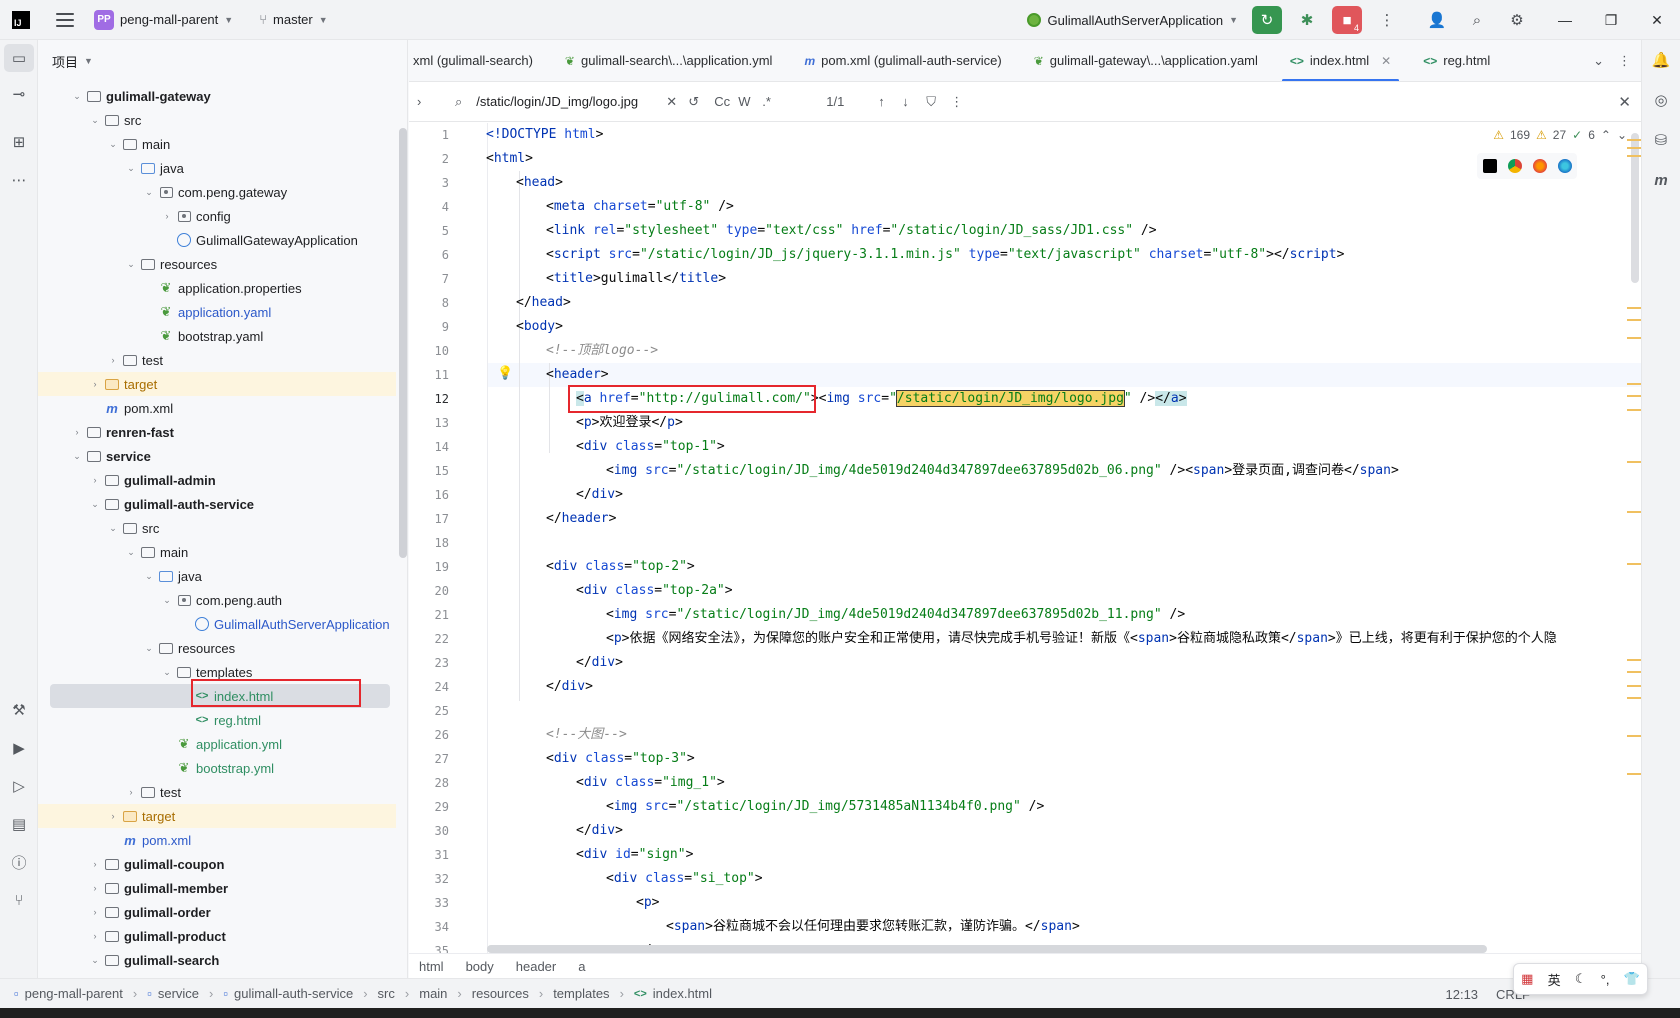  Describe the element at coordinates (433, 993) in the screenshot. I see `status-crumb: main` at that location.